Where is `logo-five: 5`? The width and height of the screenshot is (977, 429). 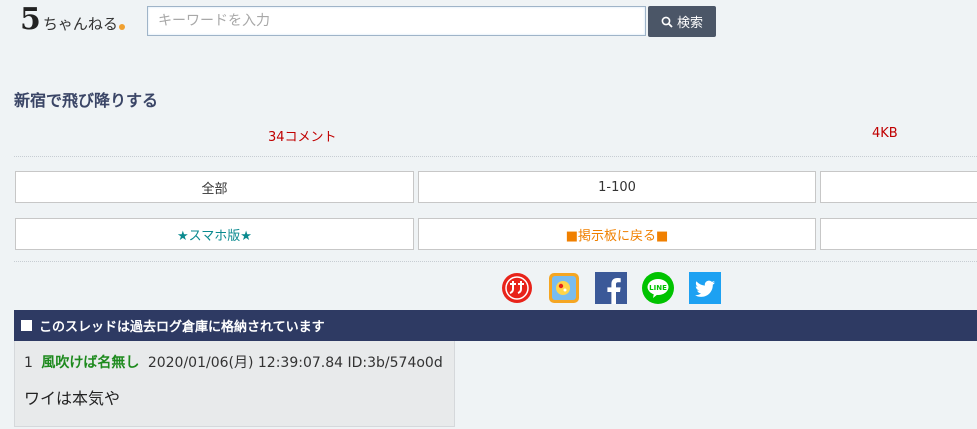 logo-five: 5 is located at coordinates (30, 19).